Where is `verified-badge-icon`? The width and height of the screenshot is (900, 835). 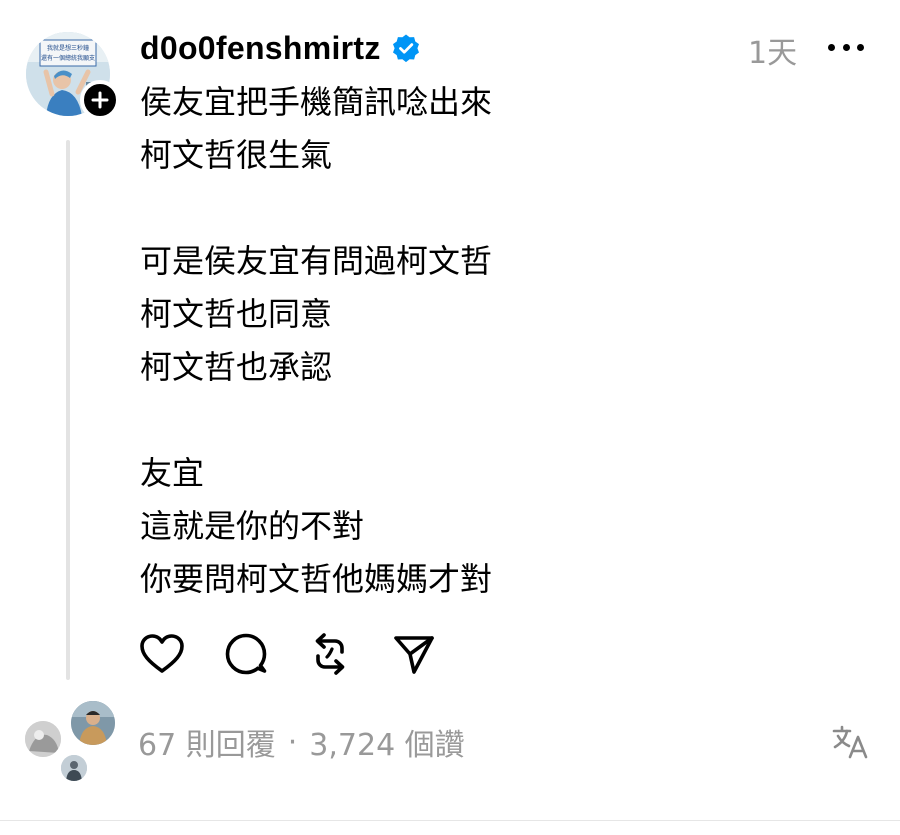 verified-badge-icon is located at coordinates (406, 48).